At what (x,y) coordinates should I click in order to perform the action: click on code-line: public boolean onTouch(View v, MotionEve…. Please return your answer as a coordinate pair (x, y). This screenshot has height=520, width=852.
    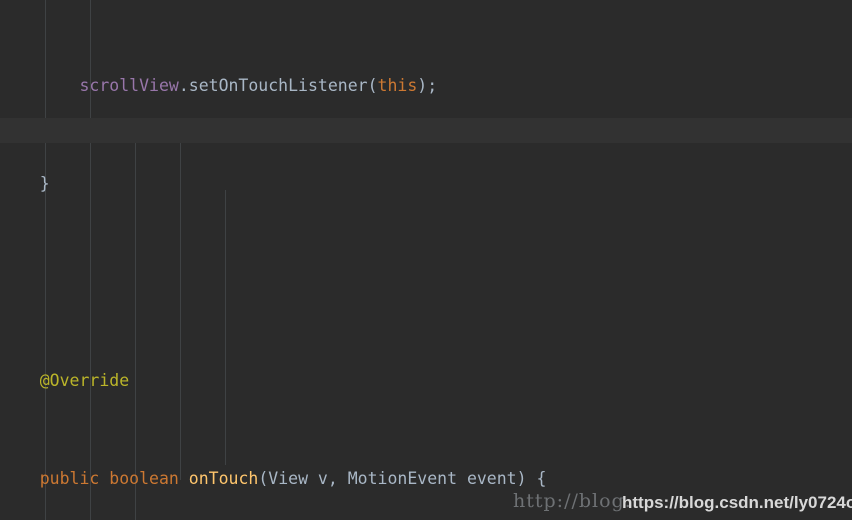
    Looking at the image, I should click on (426, 479).